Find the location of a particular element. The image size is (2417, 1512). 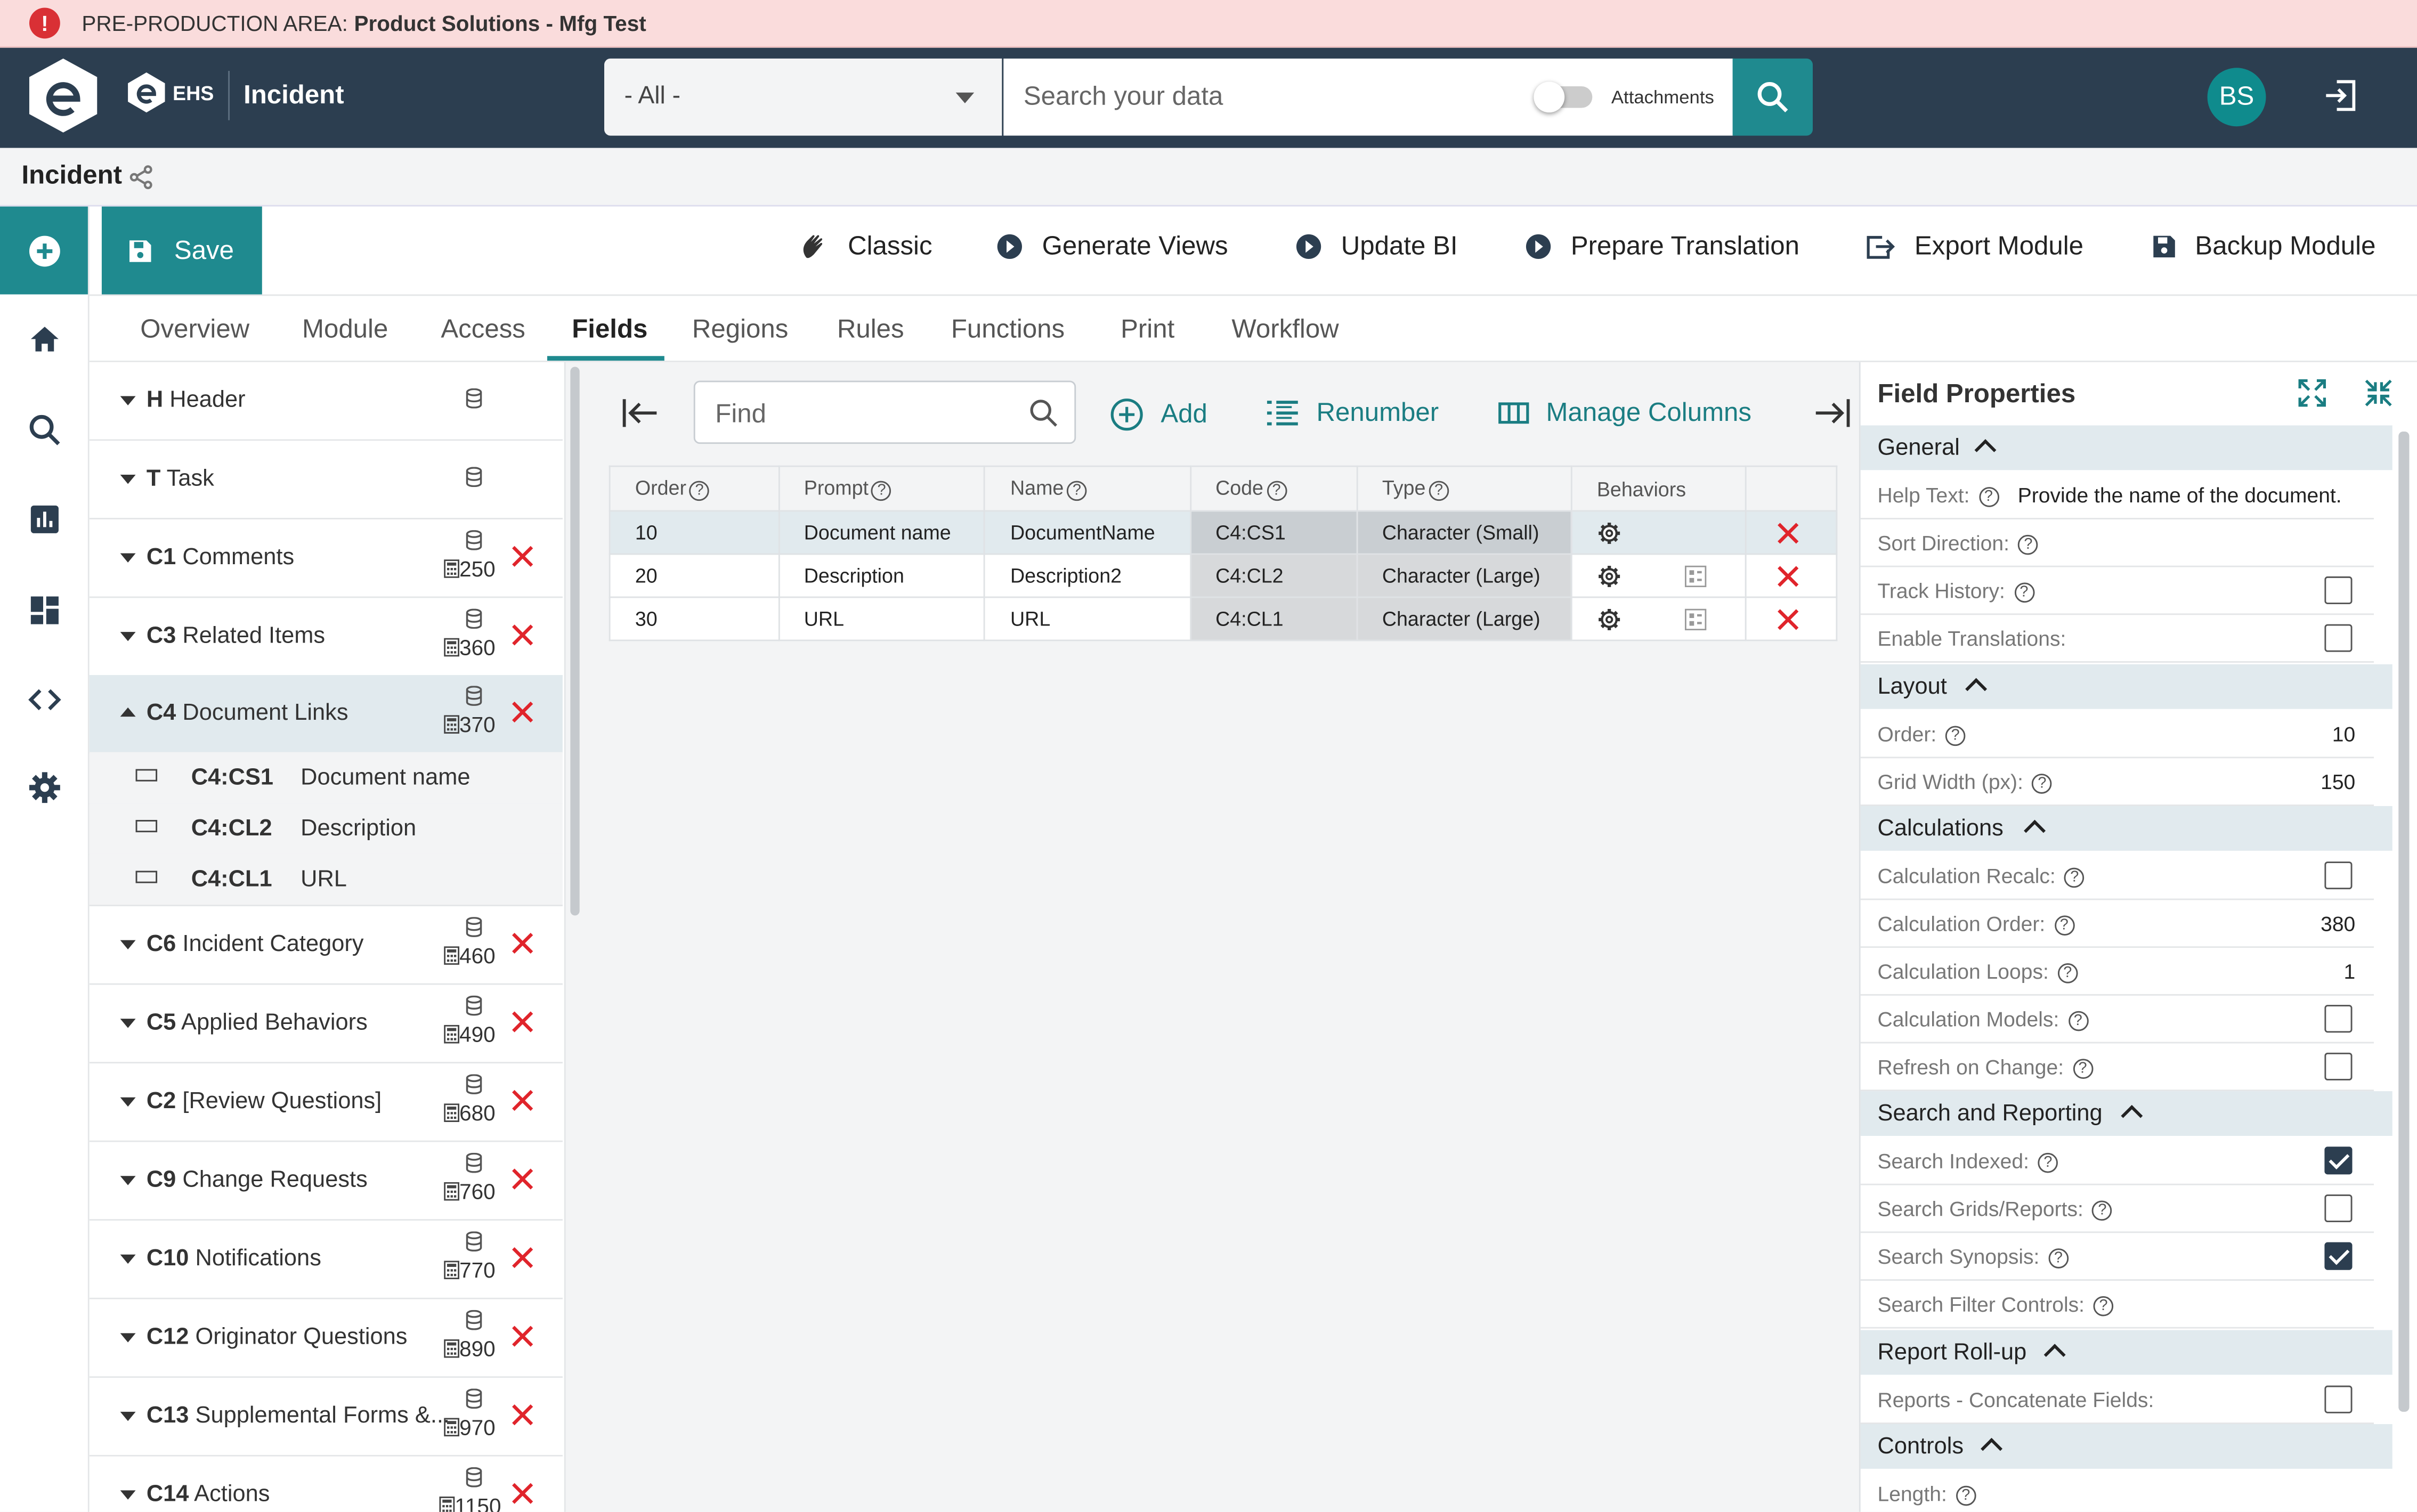

search-button is located at coordinates (1772, 97).